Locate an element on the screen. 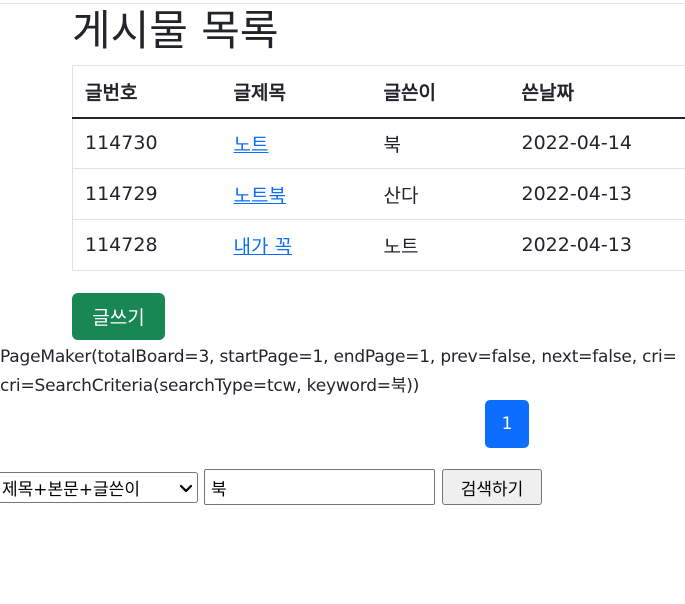  header-no: 글번호 is located at coordinates (147, 92).